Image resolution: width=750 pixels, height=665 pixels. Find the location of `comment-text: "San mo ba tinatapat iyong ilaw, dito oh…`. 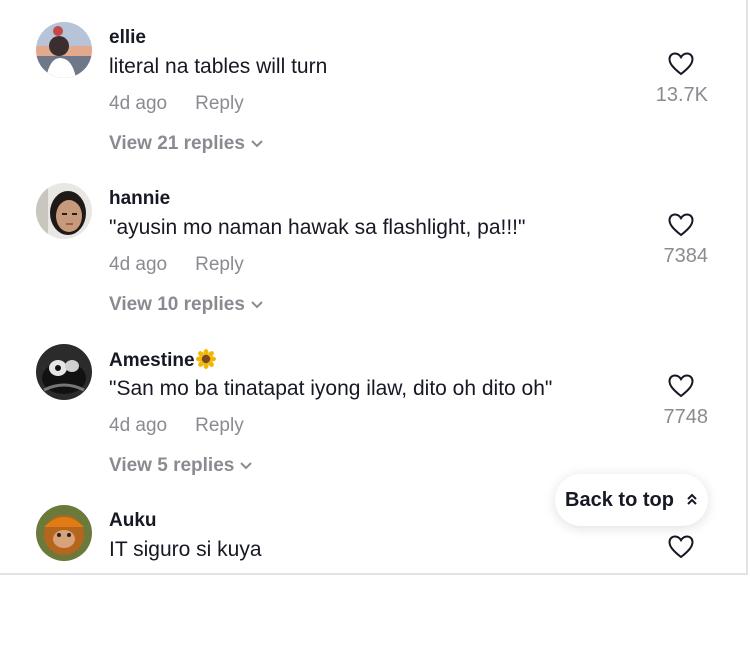

comment-text: "San mo ba tinatapat iyong ilaw, dito oh… is located at coordinates (331, 388).